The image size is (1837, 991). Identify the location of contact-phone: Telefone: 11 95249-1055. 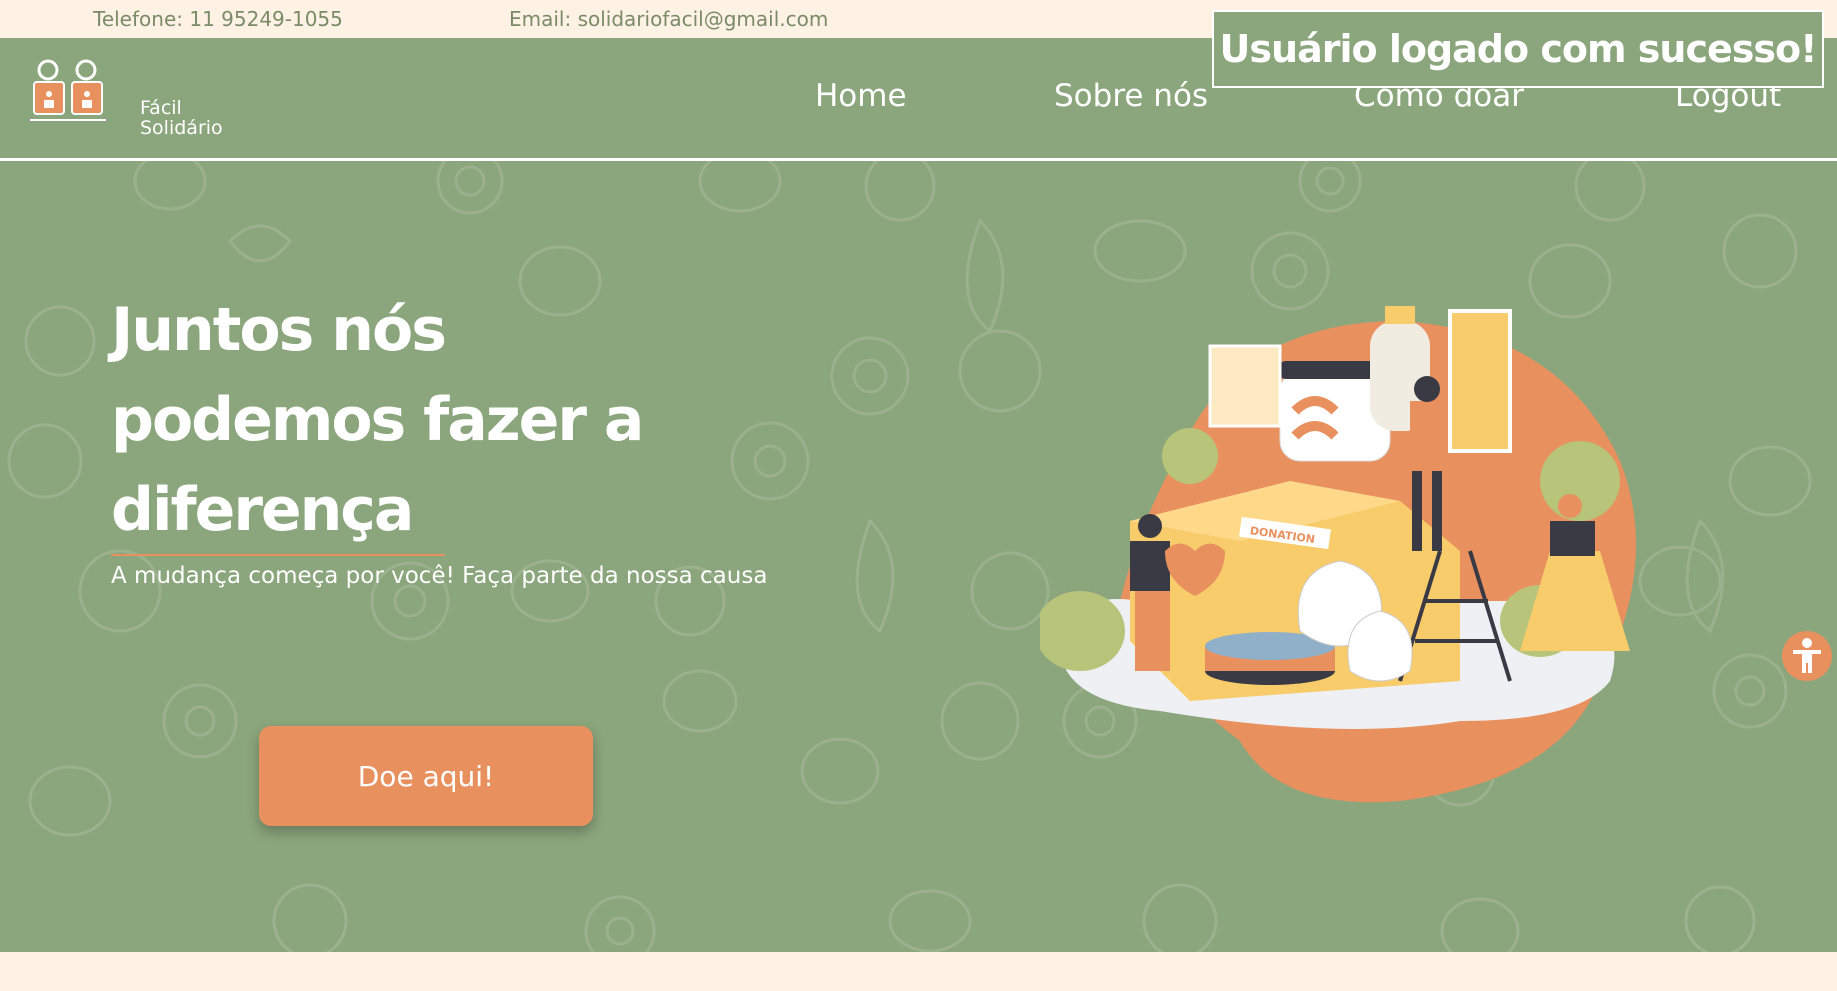
(218, 19).